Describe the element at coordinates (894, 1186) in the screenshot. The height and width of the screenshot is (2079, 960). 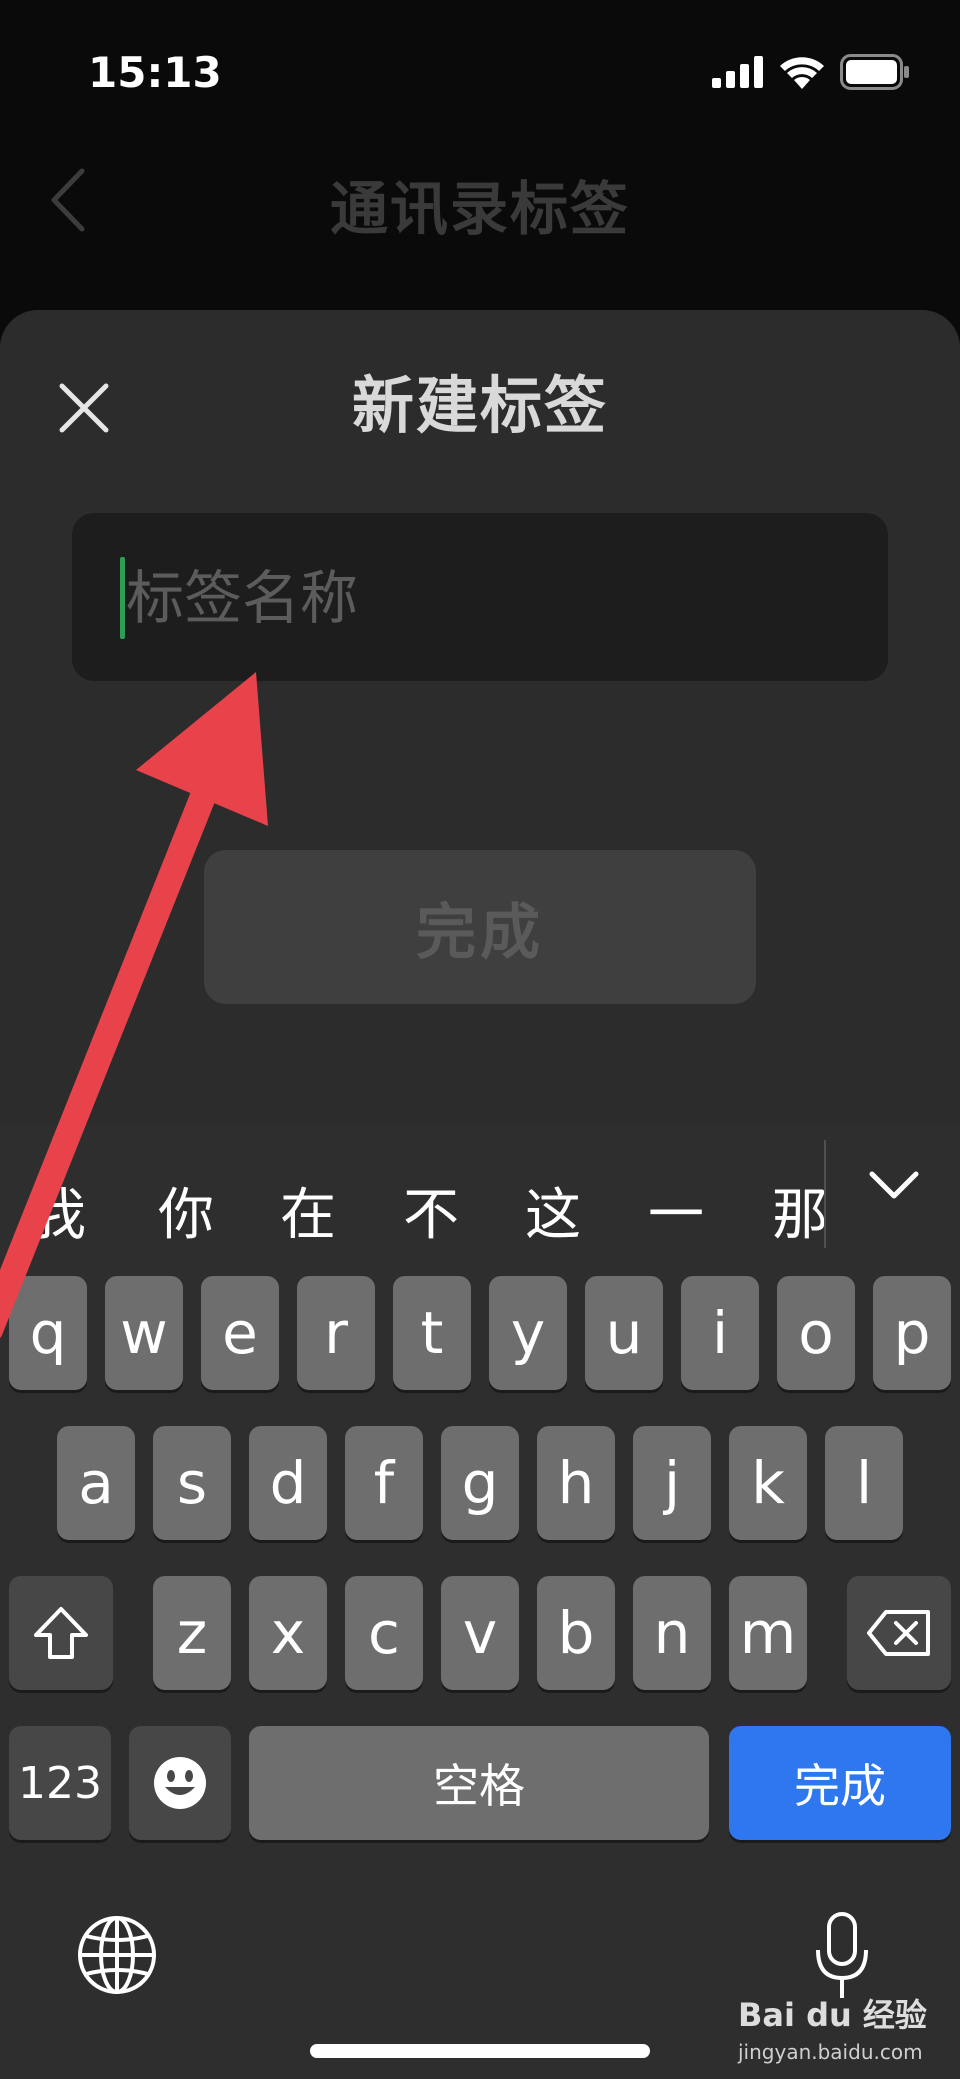
I see `chevron-down-icon` at that location.